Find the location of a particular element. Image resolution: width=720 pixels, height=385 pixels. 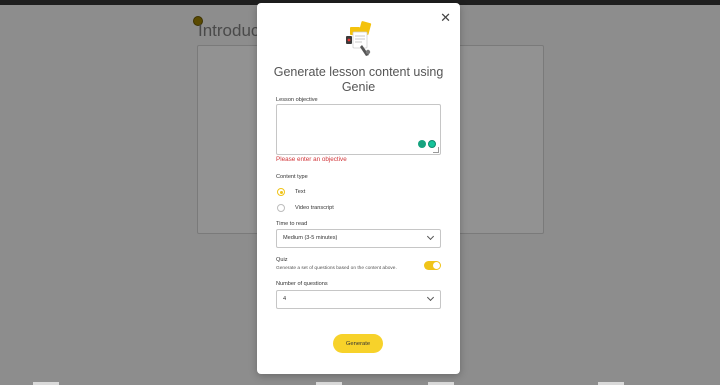

dialog-title: Generate lesson content using Genie is located at coordinates (358, 79).